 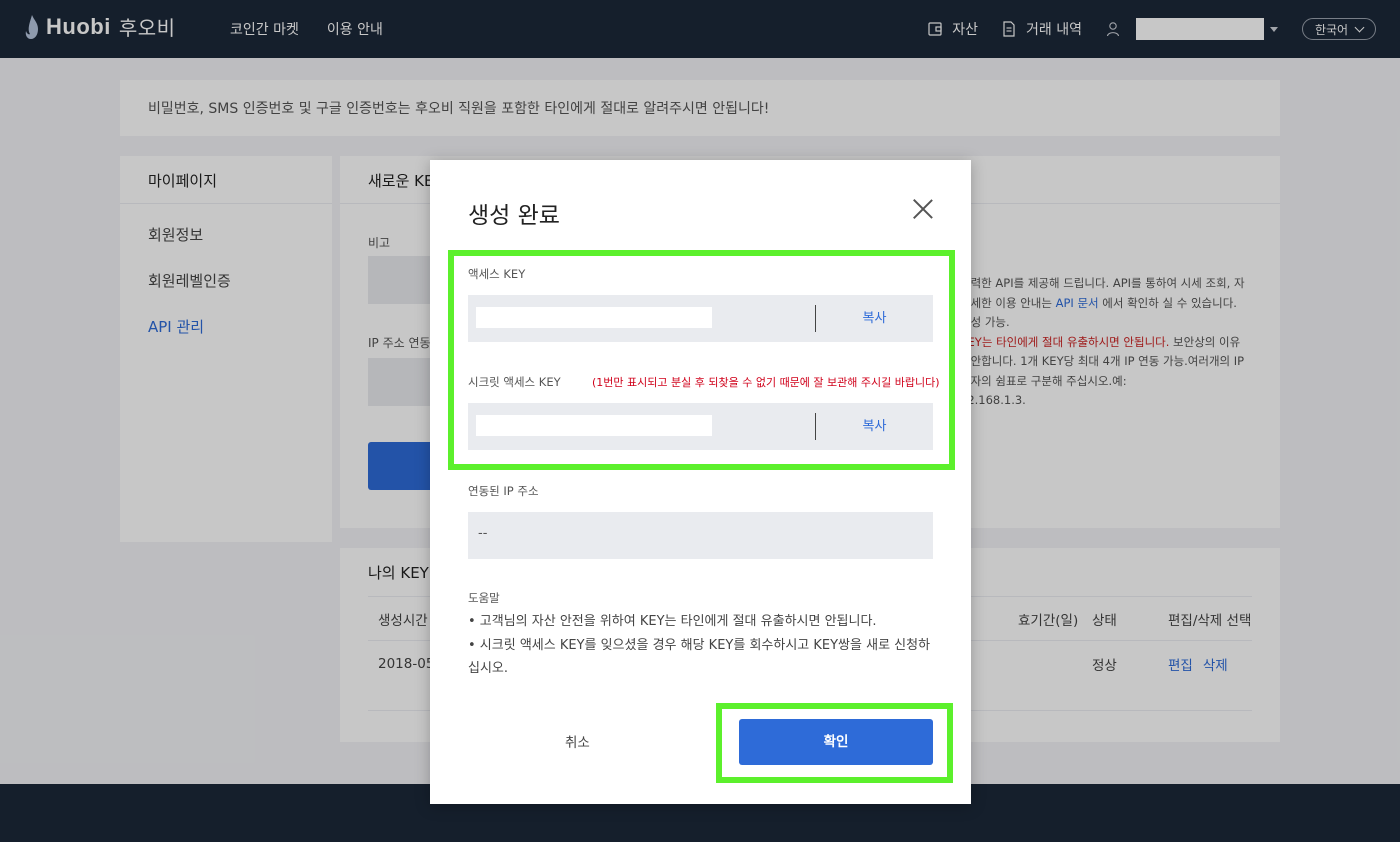 What do you see at coordinates (923, 209) in the screenshot?
I see `close-icon` at bounding box center [923, 209].